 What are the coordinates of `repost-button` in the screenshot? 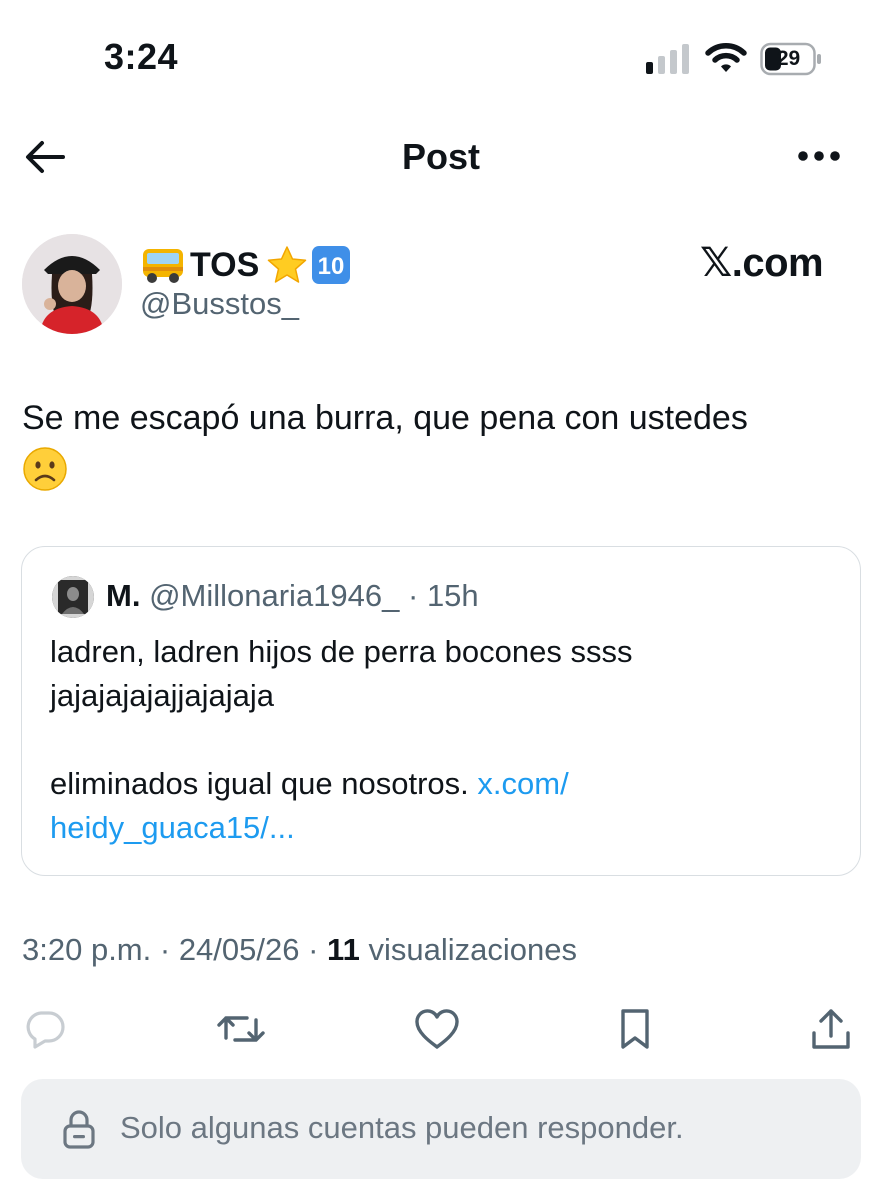 It's located at (241, 1029).